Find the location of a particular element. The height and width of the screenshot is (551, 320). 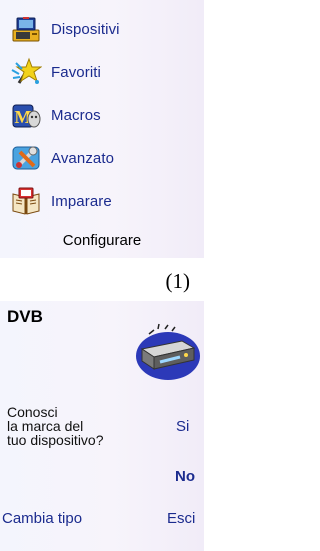

menu-item-imparare: Imparare is located at coordinates (61, 201).